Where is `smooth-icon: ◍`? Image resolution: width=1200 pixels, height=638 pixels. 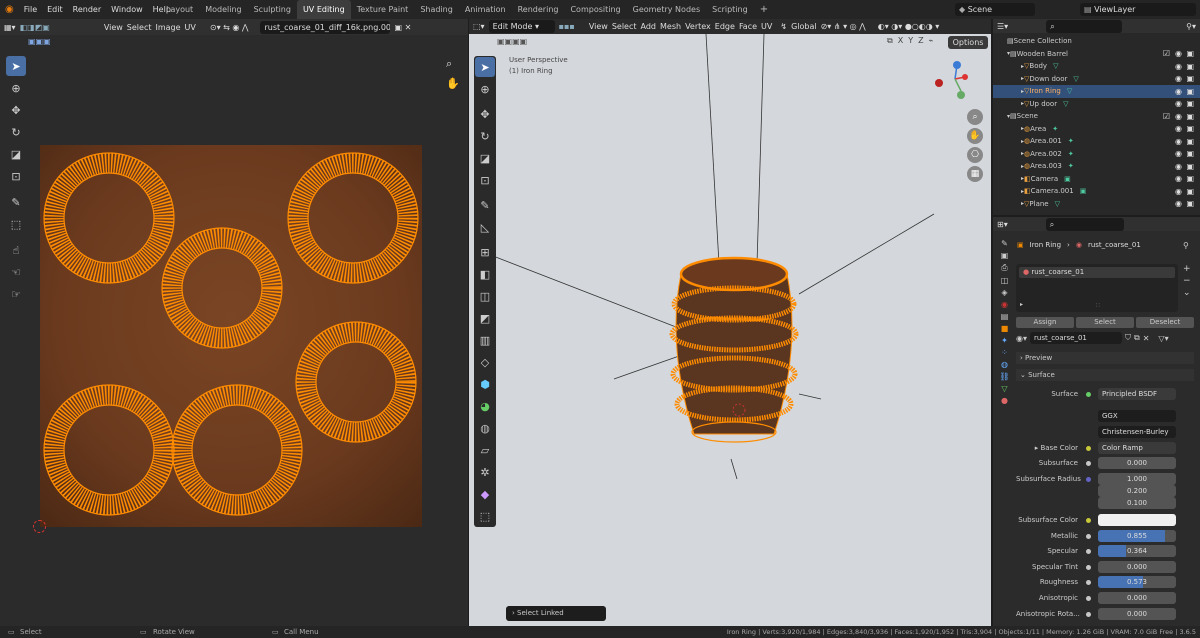
smooth-icon: ◍ is located at coordinates (485, 428).